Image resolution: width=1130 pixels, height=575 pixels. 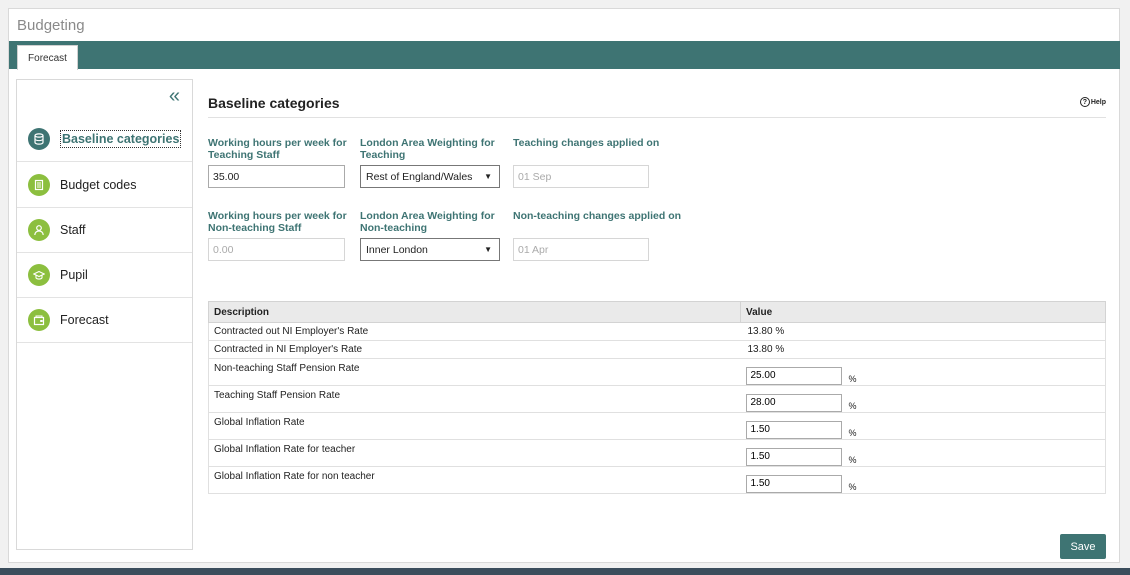 What do you see at coordinates (104, 230) in the screenshot?
I see `sidebar-item-staff: Staff` at bounding box center [104, 230].